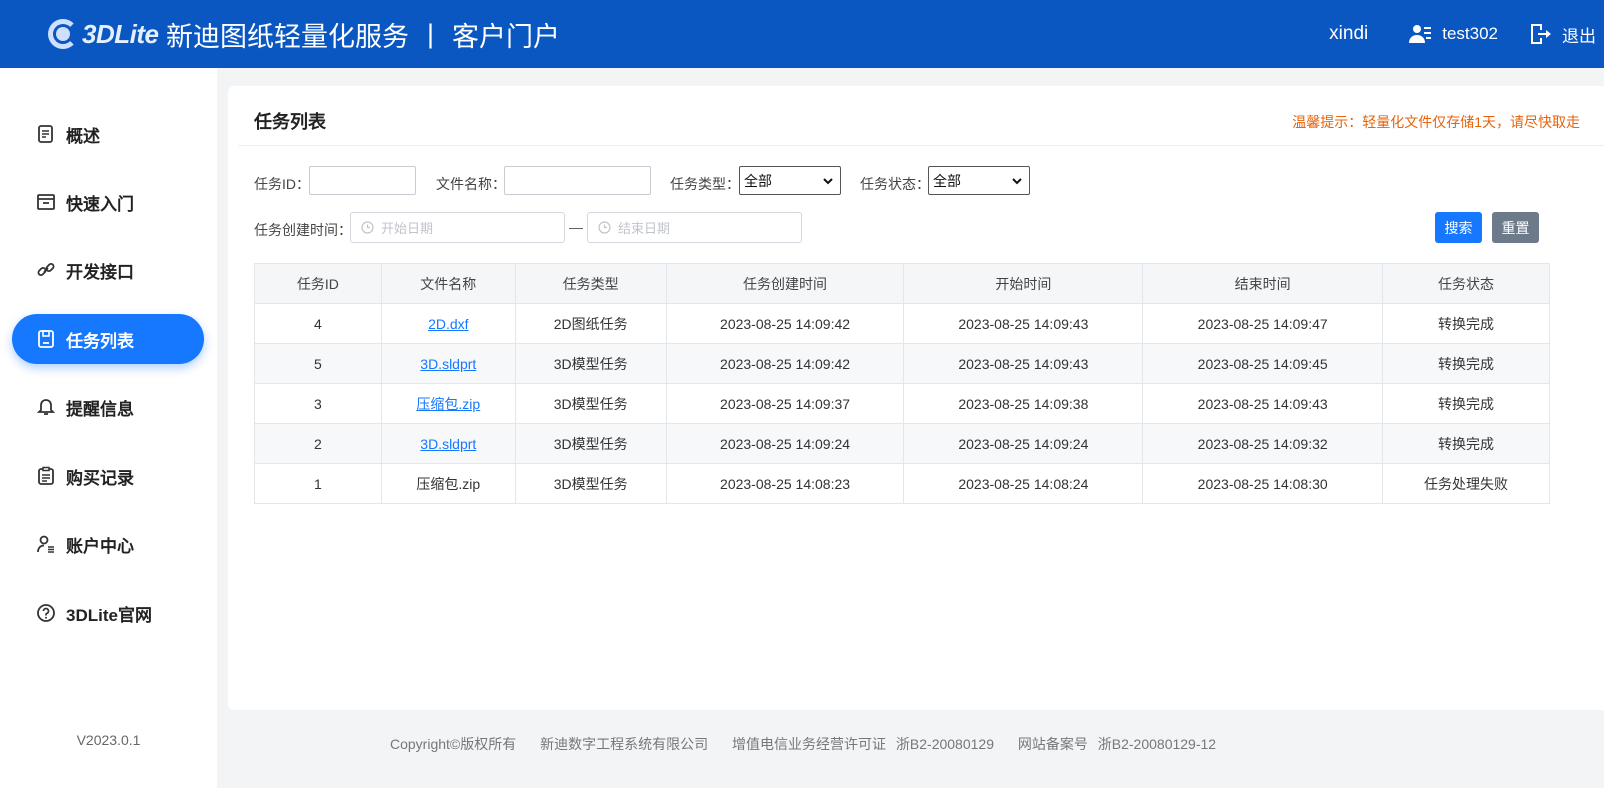  I want to click on storage-tip: 温馨提示：轻量化文件仅存储1天，请尽快取走, so click(1436, 122).